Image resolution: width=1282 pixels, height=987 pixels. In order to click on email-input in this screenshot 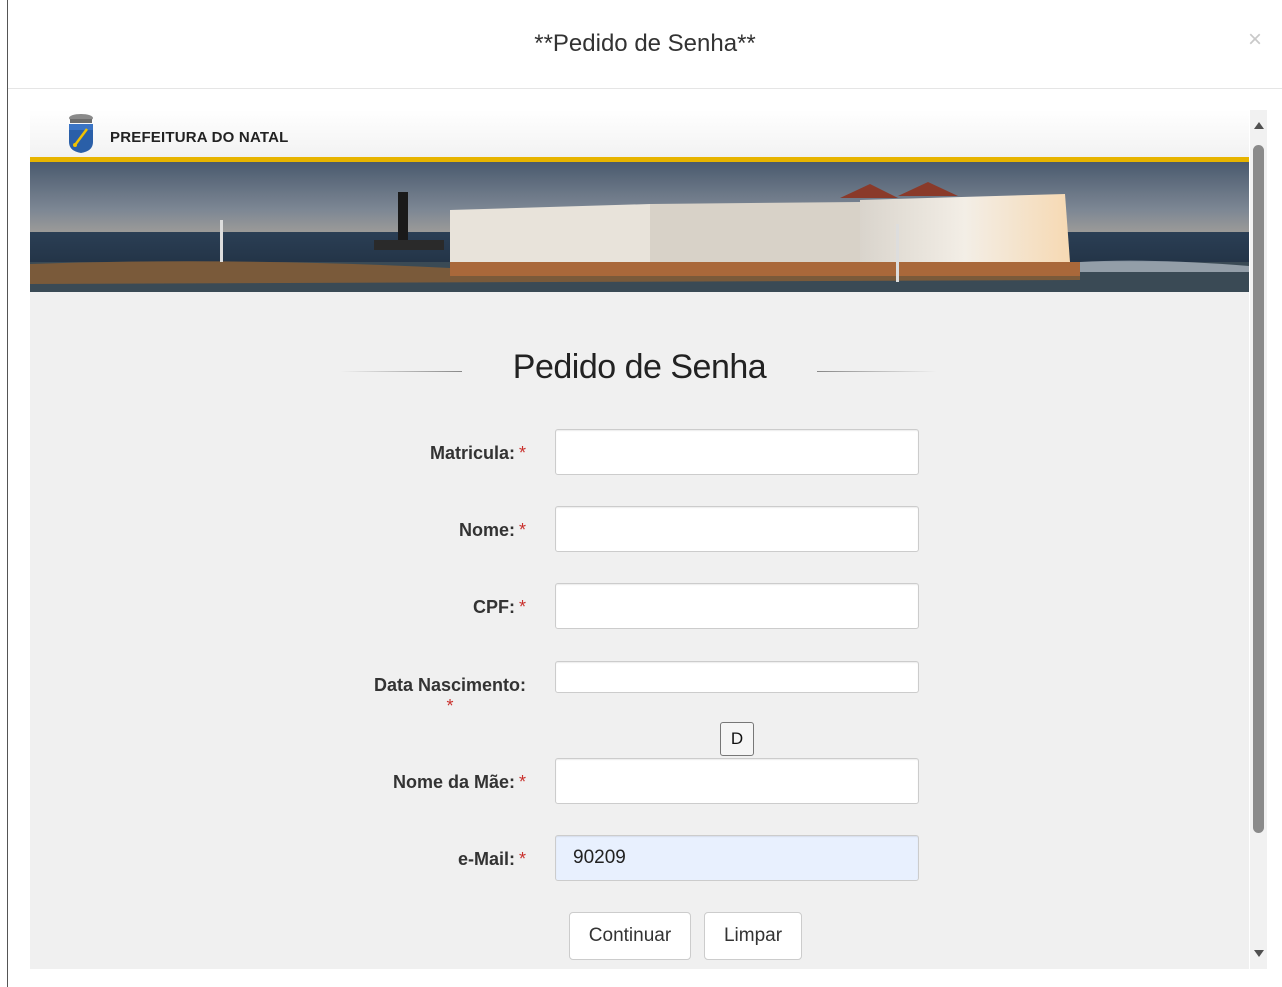, I will do `click(737, 858)`.